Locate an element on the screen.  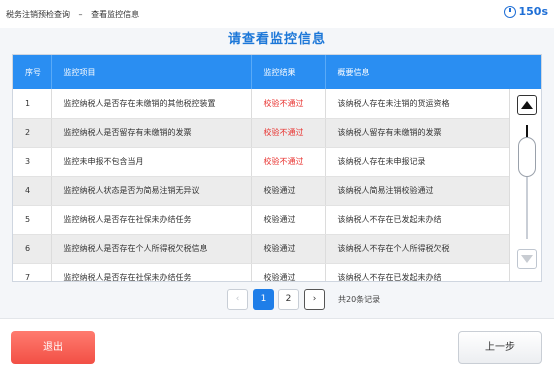
previous-step-button: 上一步 is located at coordinates (500, 347).